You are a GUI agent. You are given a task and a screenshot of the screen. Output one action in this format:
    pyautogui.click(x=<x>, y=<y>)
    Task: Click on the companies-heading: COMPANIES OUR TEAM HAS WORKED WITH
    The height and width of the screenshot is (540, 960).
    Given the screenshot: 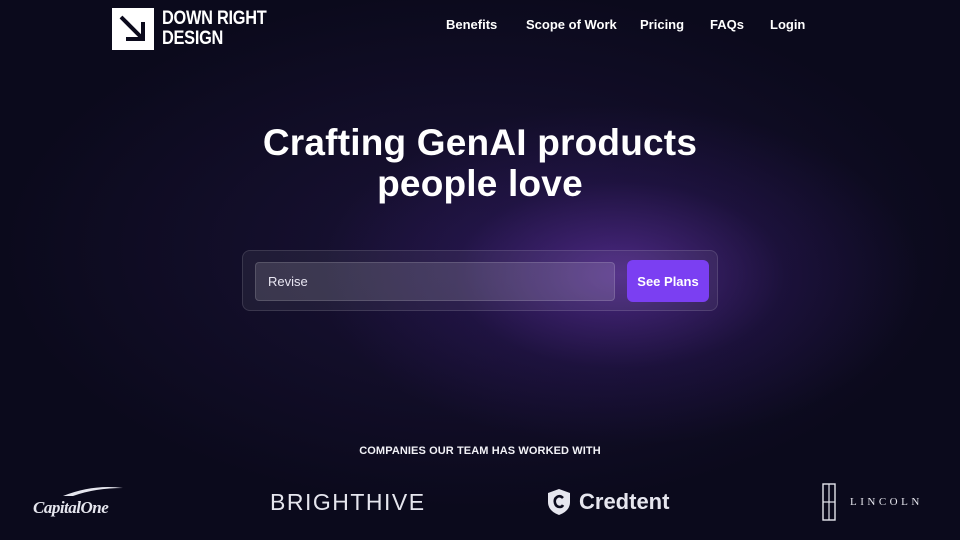 What is the action you would take?
    pyautogui.click(x=480, y=451)
    